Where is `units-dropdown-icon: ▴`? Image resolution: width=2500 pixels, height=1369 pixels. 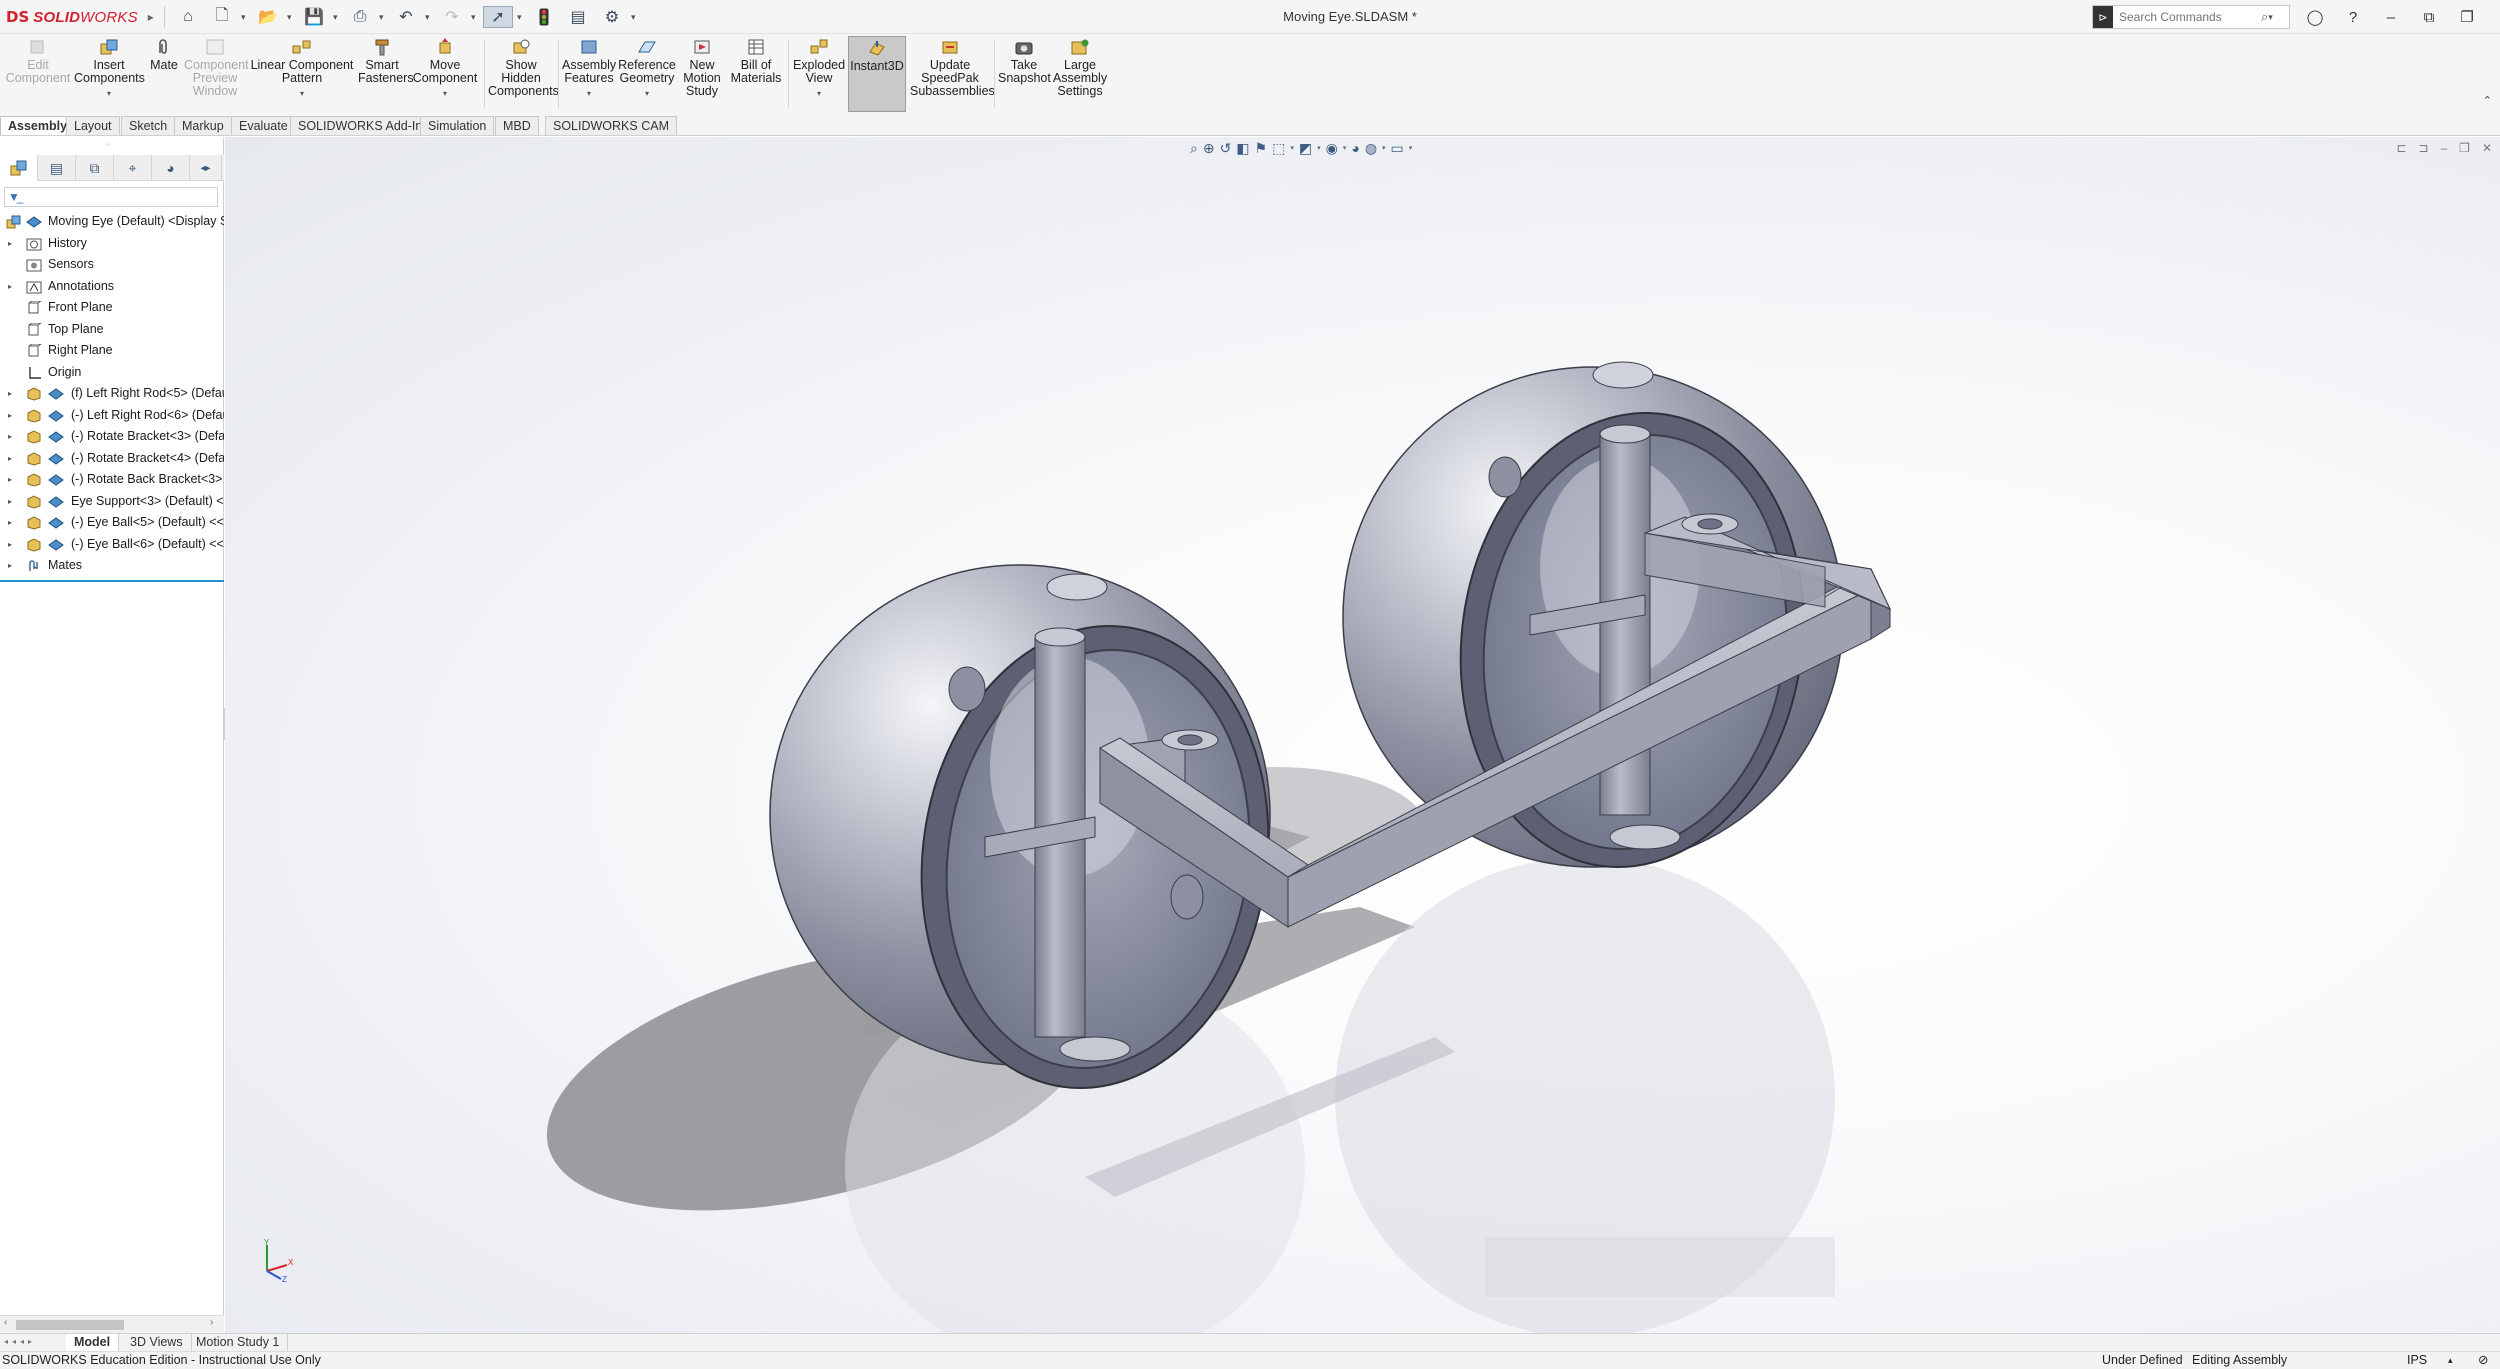
units-dropdown-icon: ▴ is located at coordinates (2450, 1360).